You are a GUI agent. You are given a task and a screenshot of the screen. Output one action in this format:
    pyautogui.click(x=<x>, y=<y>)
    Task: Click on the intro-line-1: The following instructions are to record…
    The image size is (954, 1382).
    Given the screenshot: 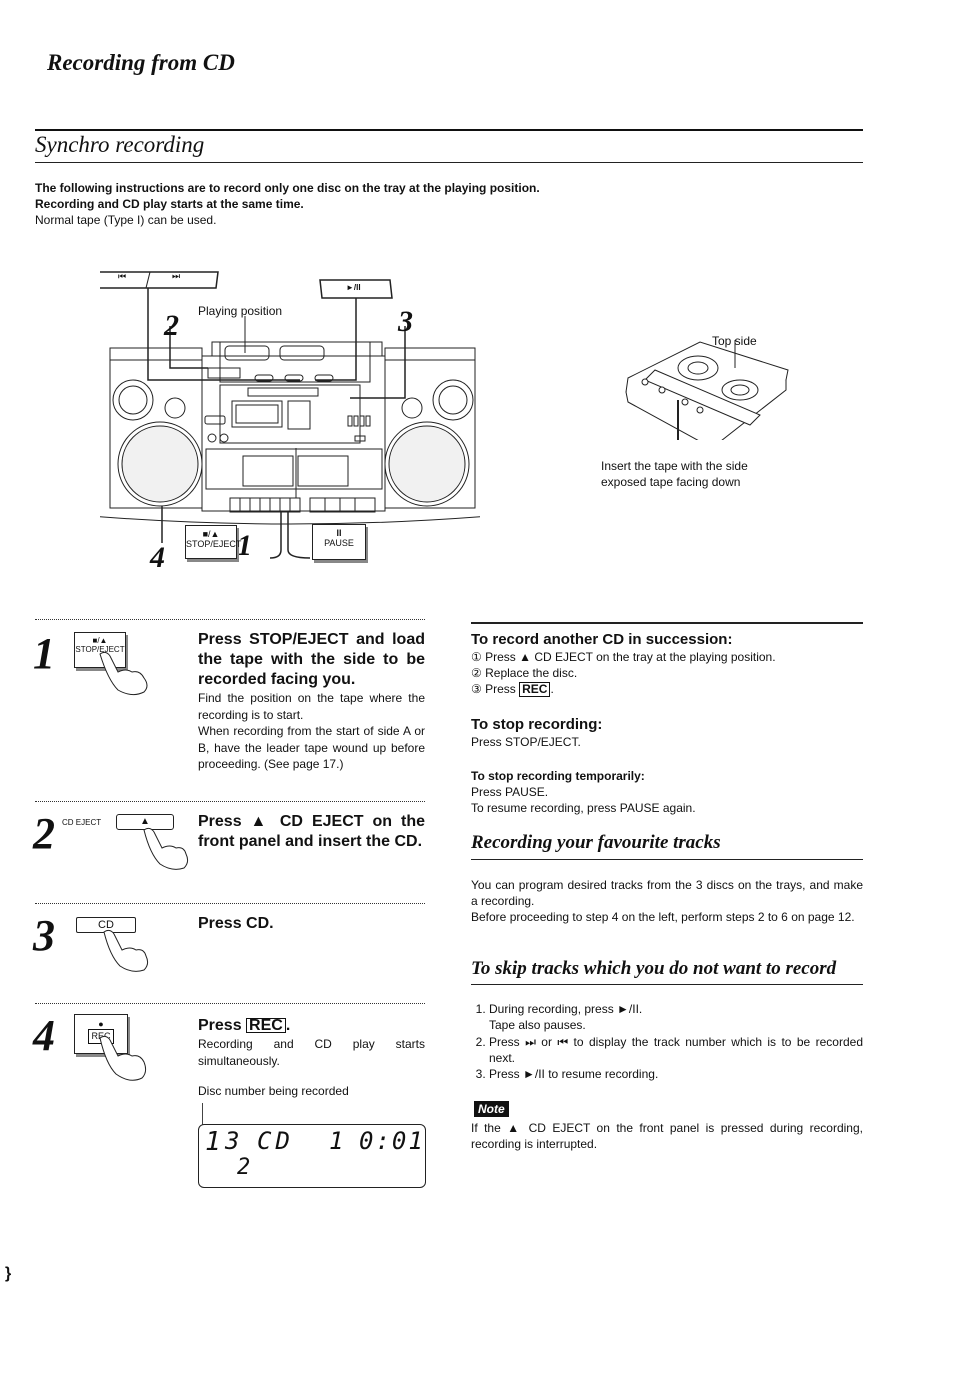 What is the action you would take?
    pyautogui.click(x=287, y=188)
    